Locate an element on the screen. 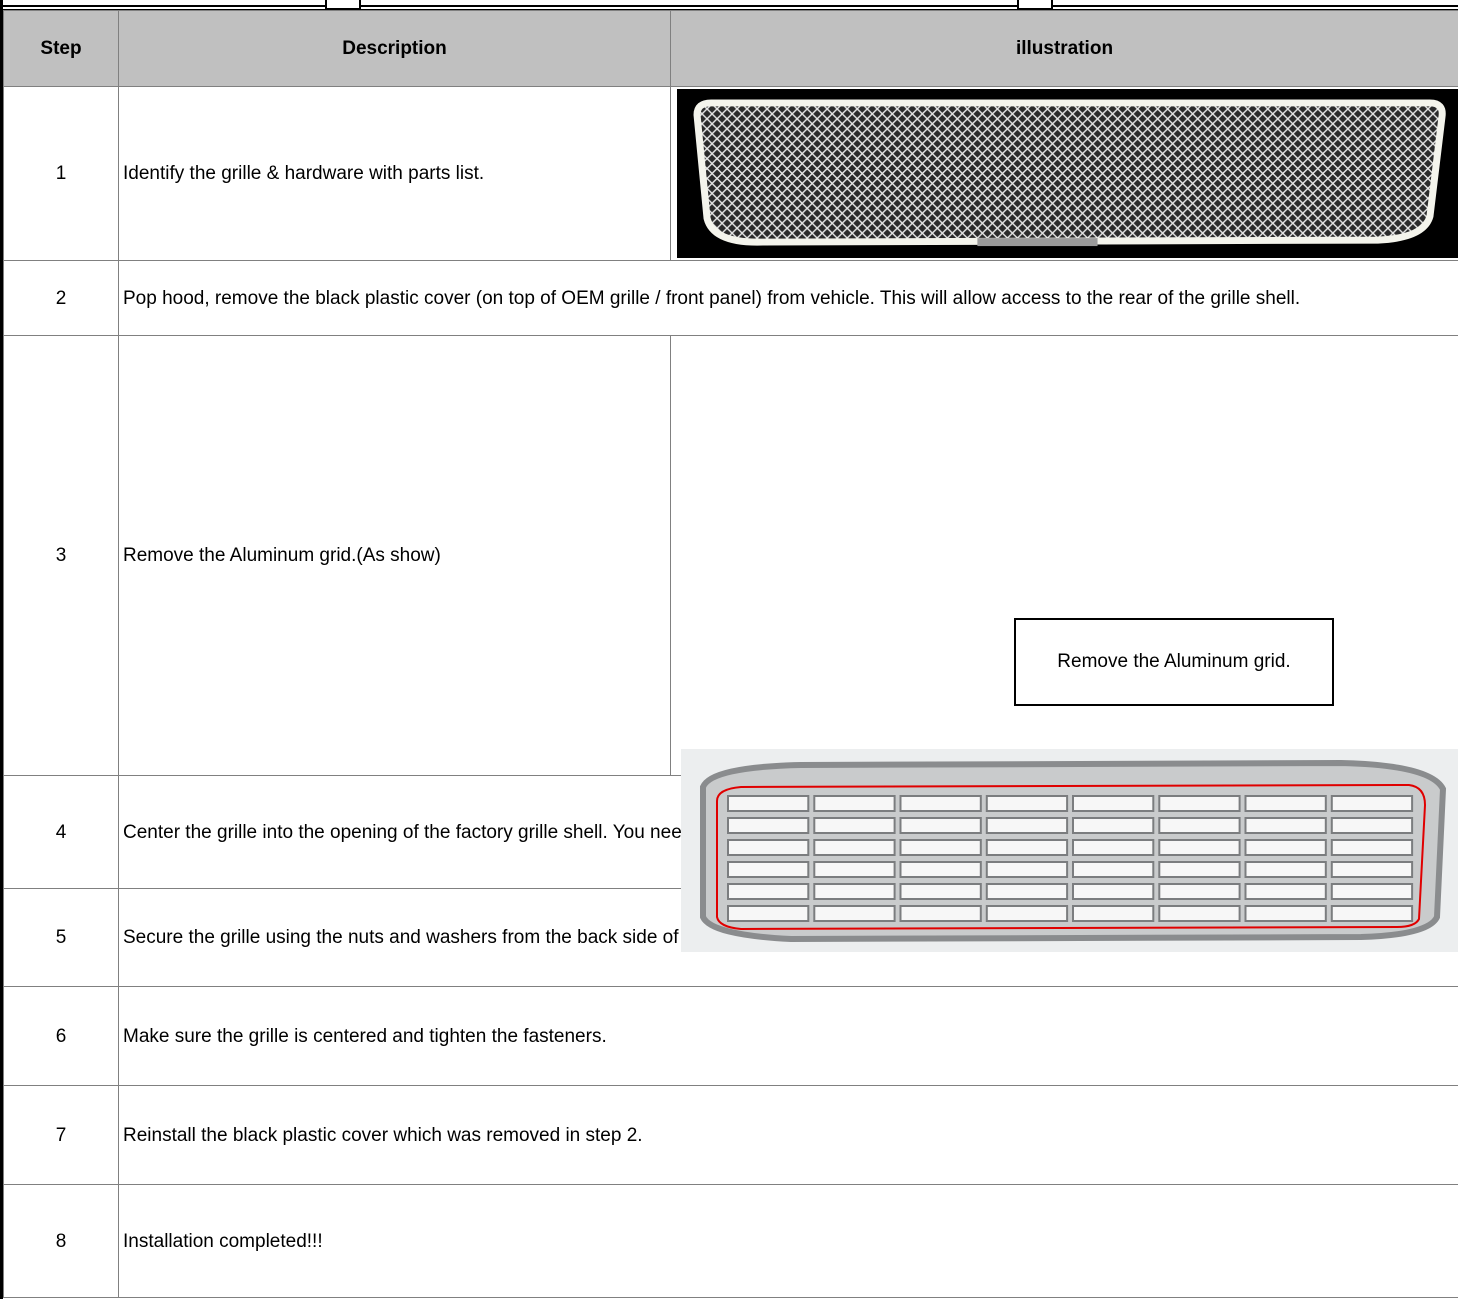 This screenshot has height=1299, width=1458. table-row: 8 Installation completed!!! is located at coordinates (730, 1241).